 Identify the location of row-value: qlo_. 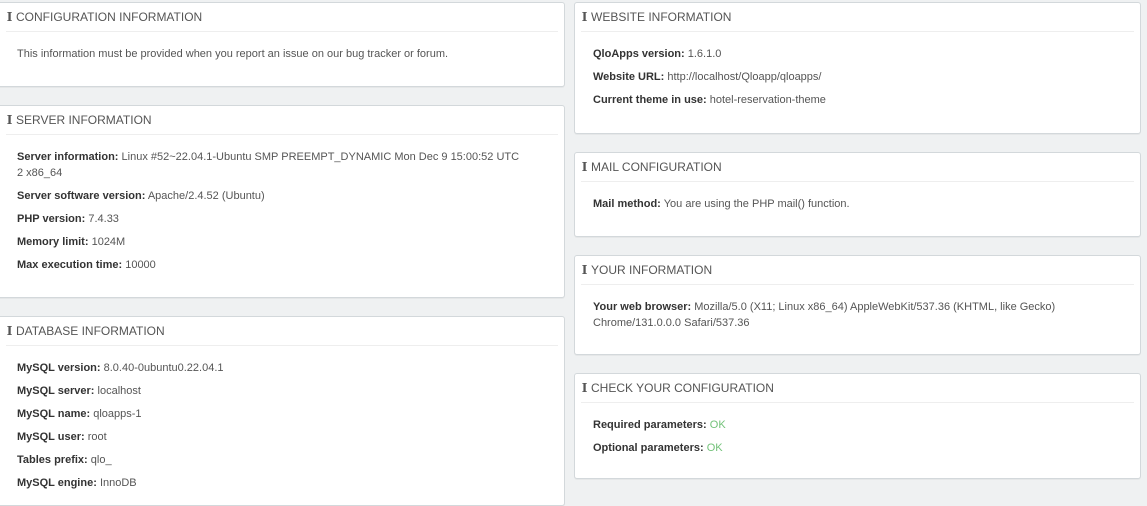
(101, 460).